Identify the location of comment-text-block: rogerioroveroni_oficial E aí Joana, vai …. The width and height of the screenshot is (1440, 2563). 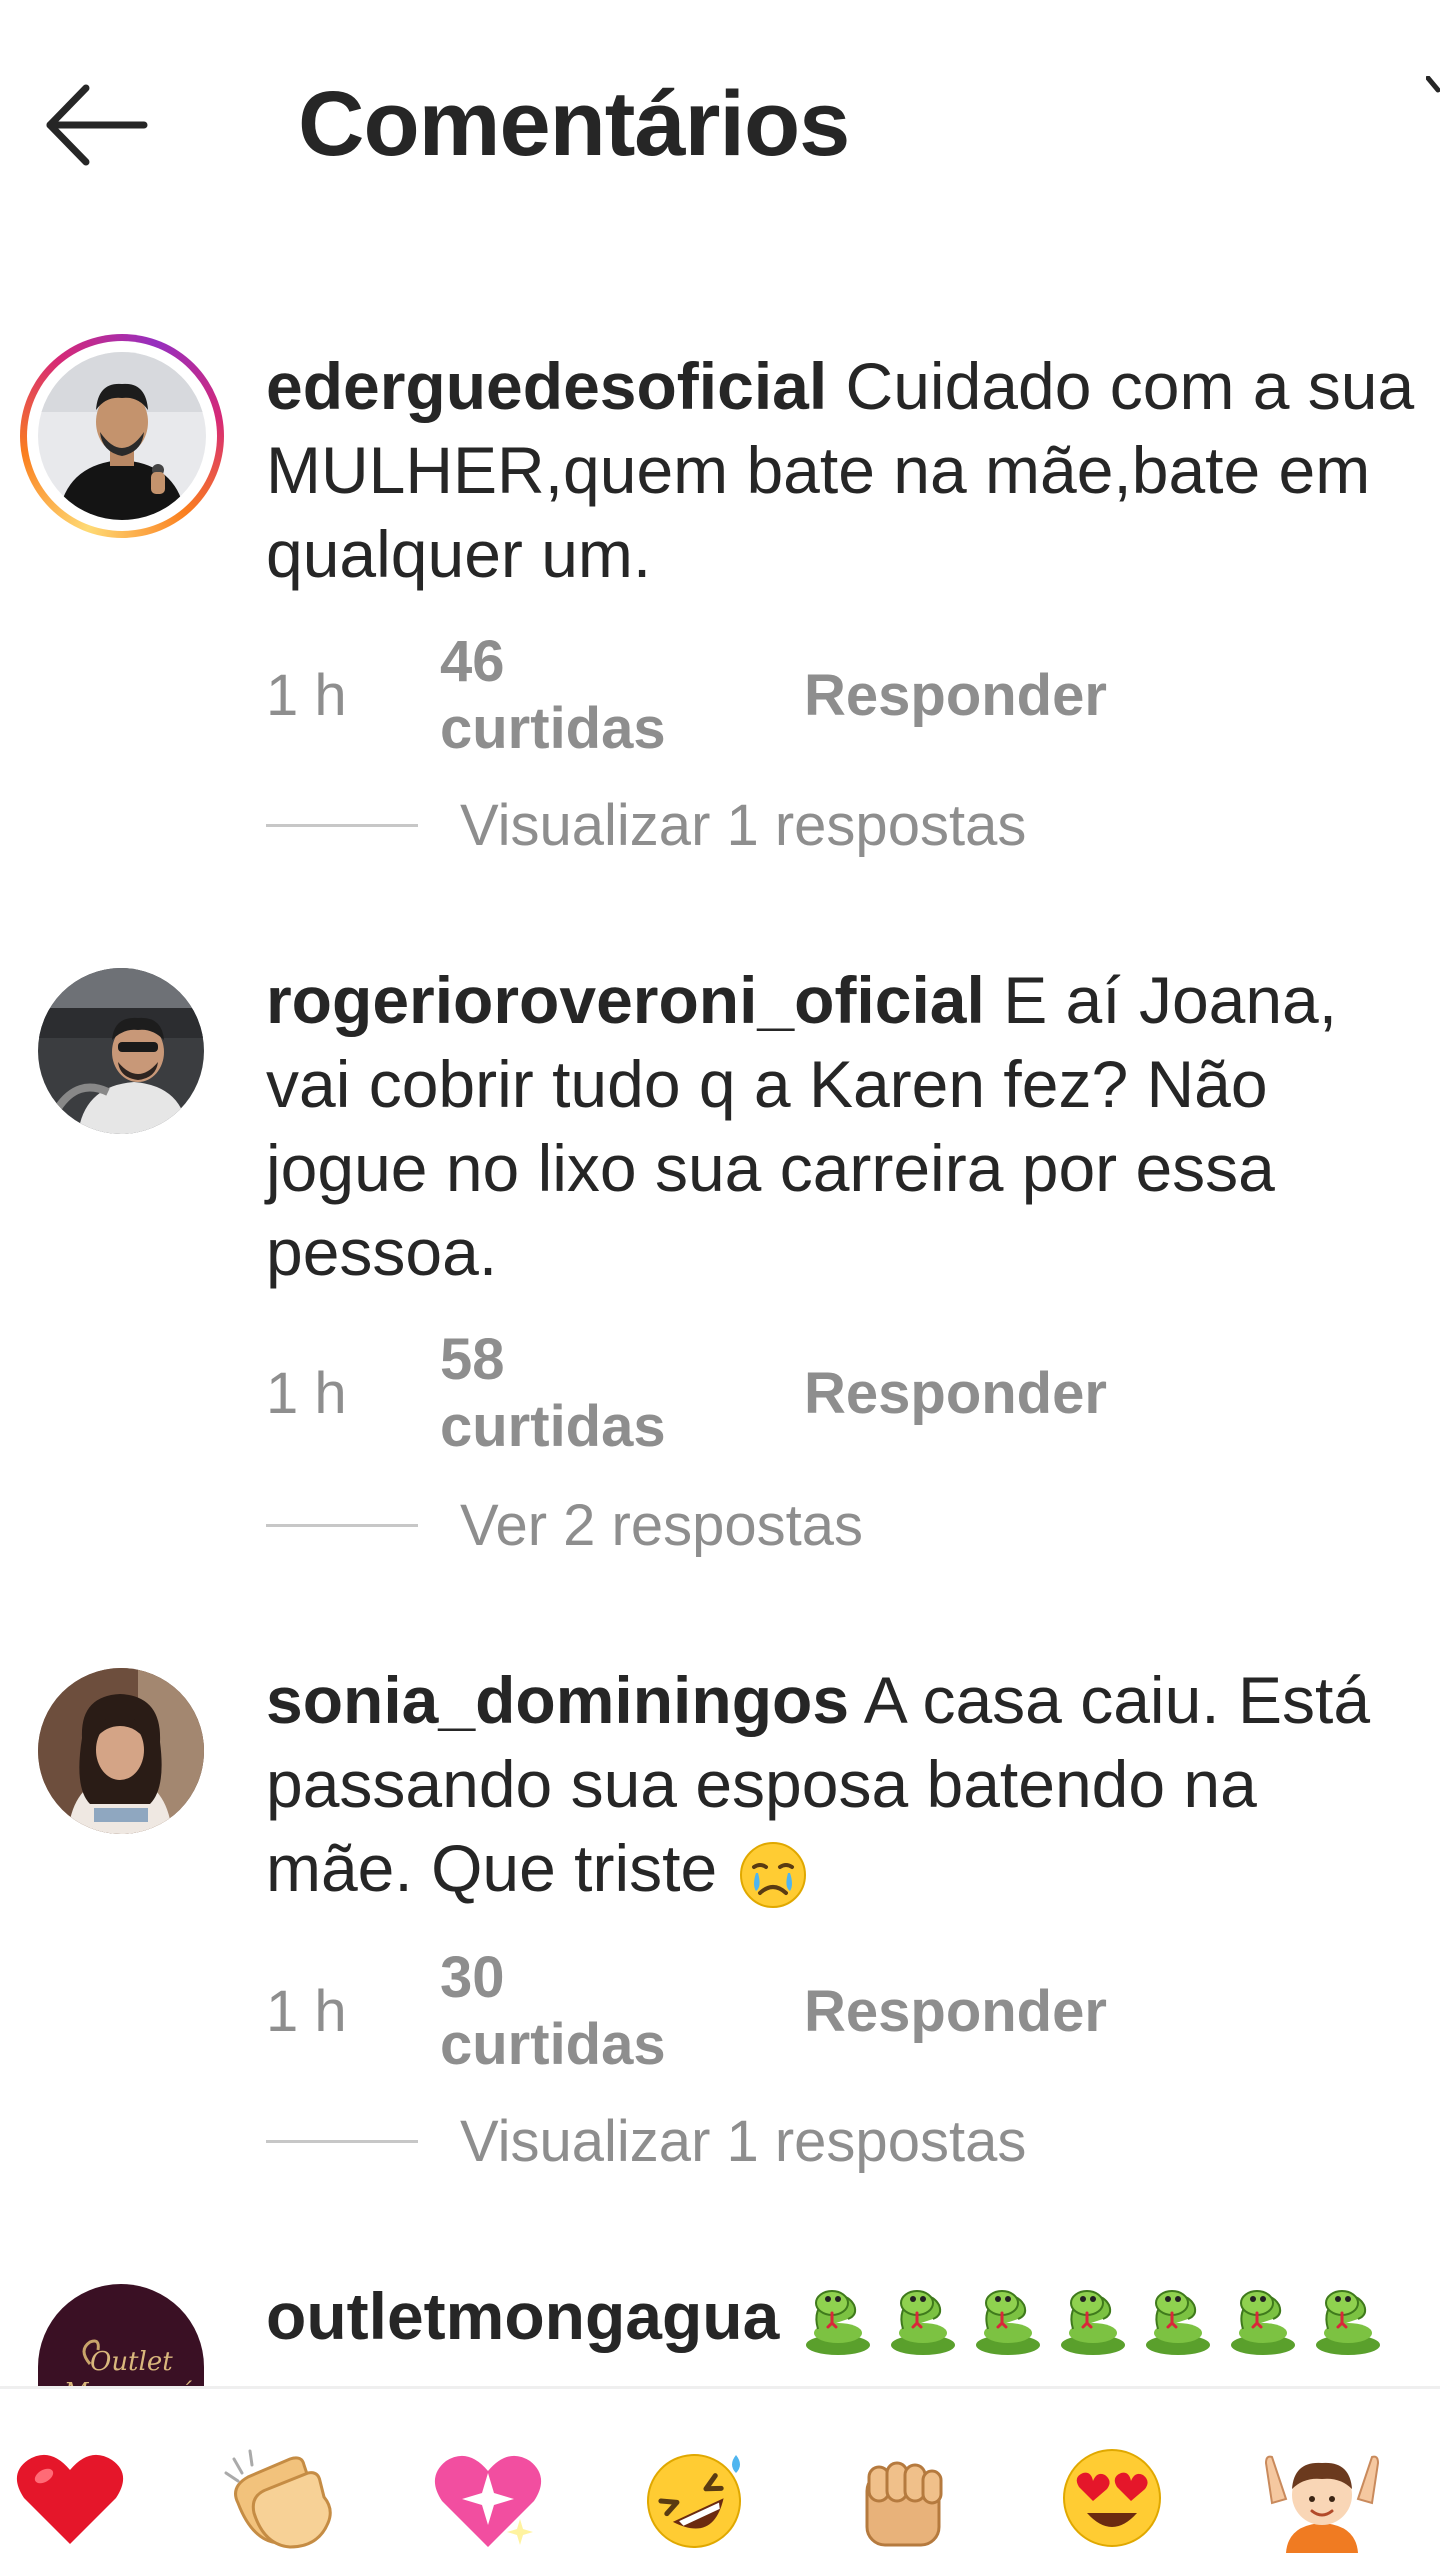
(841, 1126).